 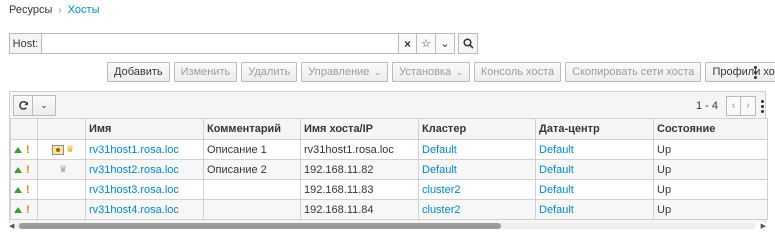 What do you see at coordinates (11, 226) in the screenshot?
I see `scroll-left-icon: ◀` at bounding box center [11, 226].